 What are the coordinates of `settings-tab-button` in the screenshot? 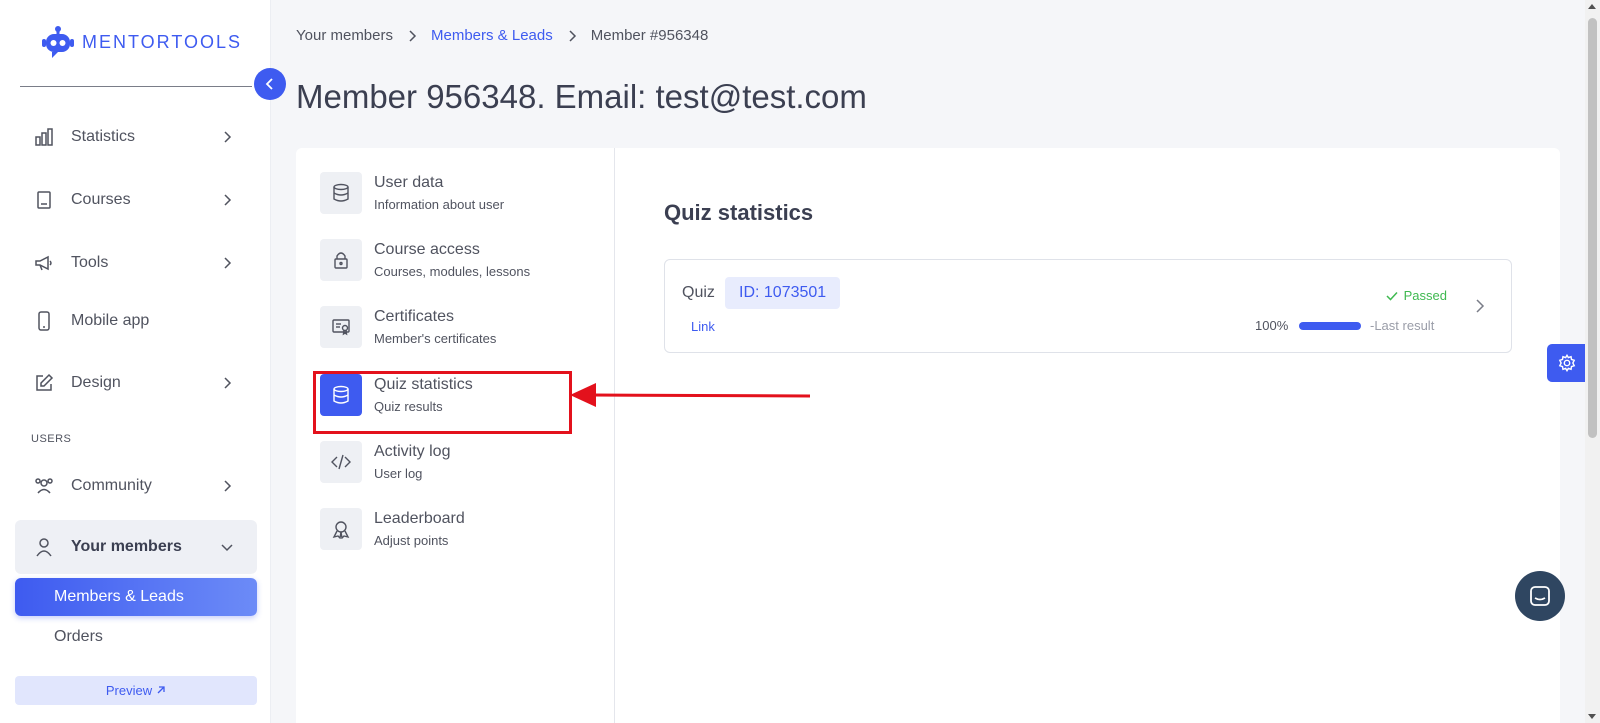 It's located at (1567, 363).